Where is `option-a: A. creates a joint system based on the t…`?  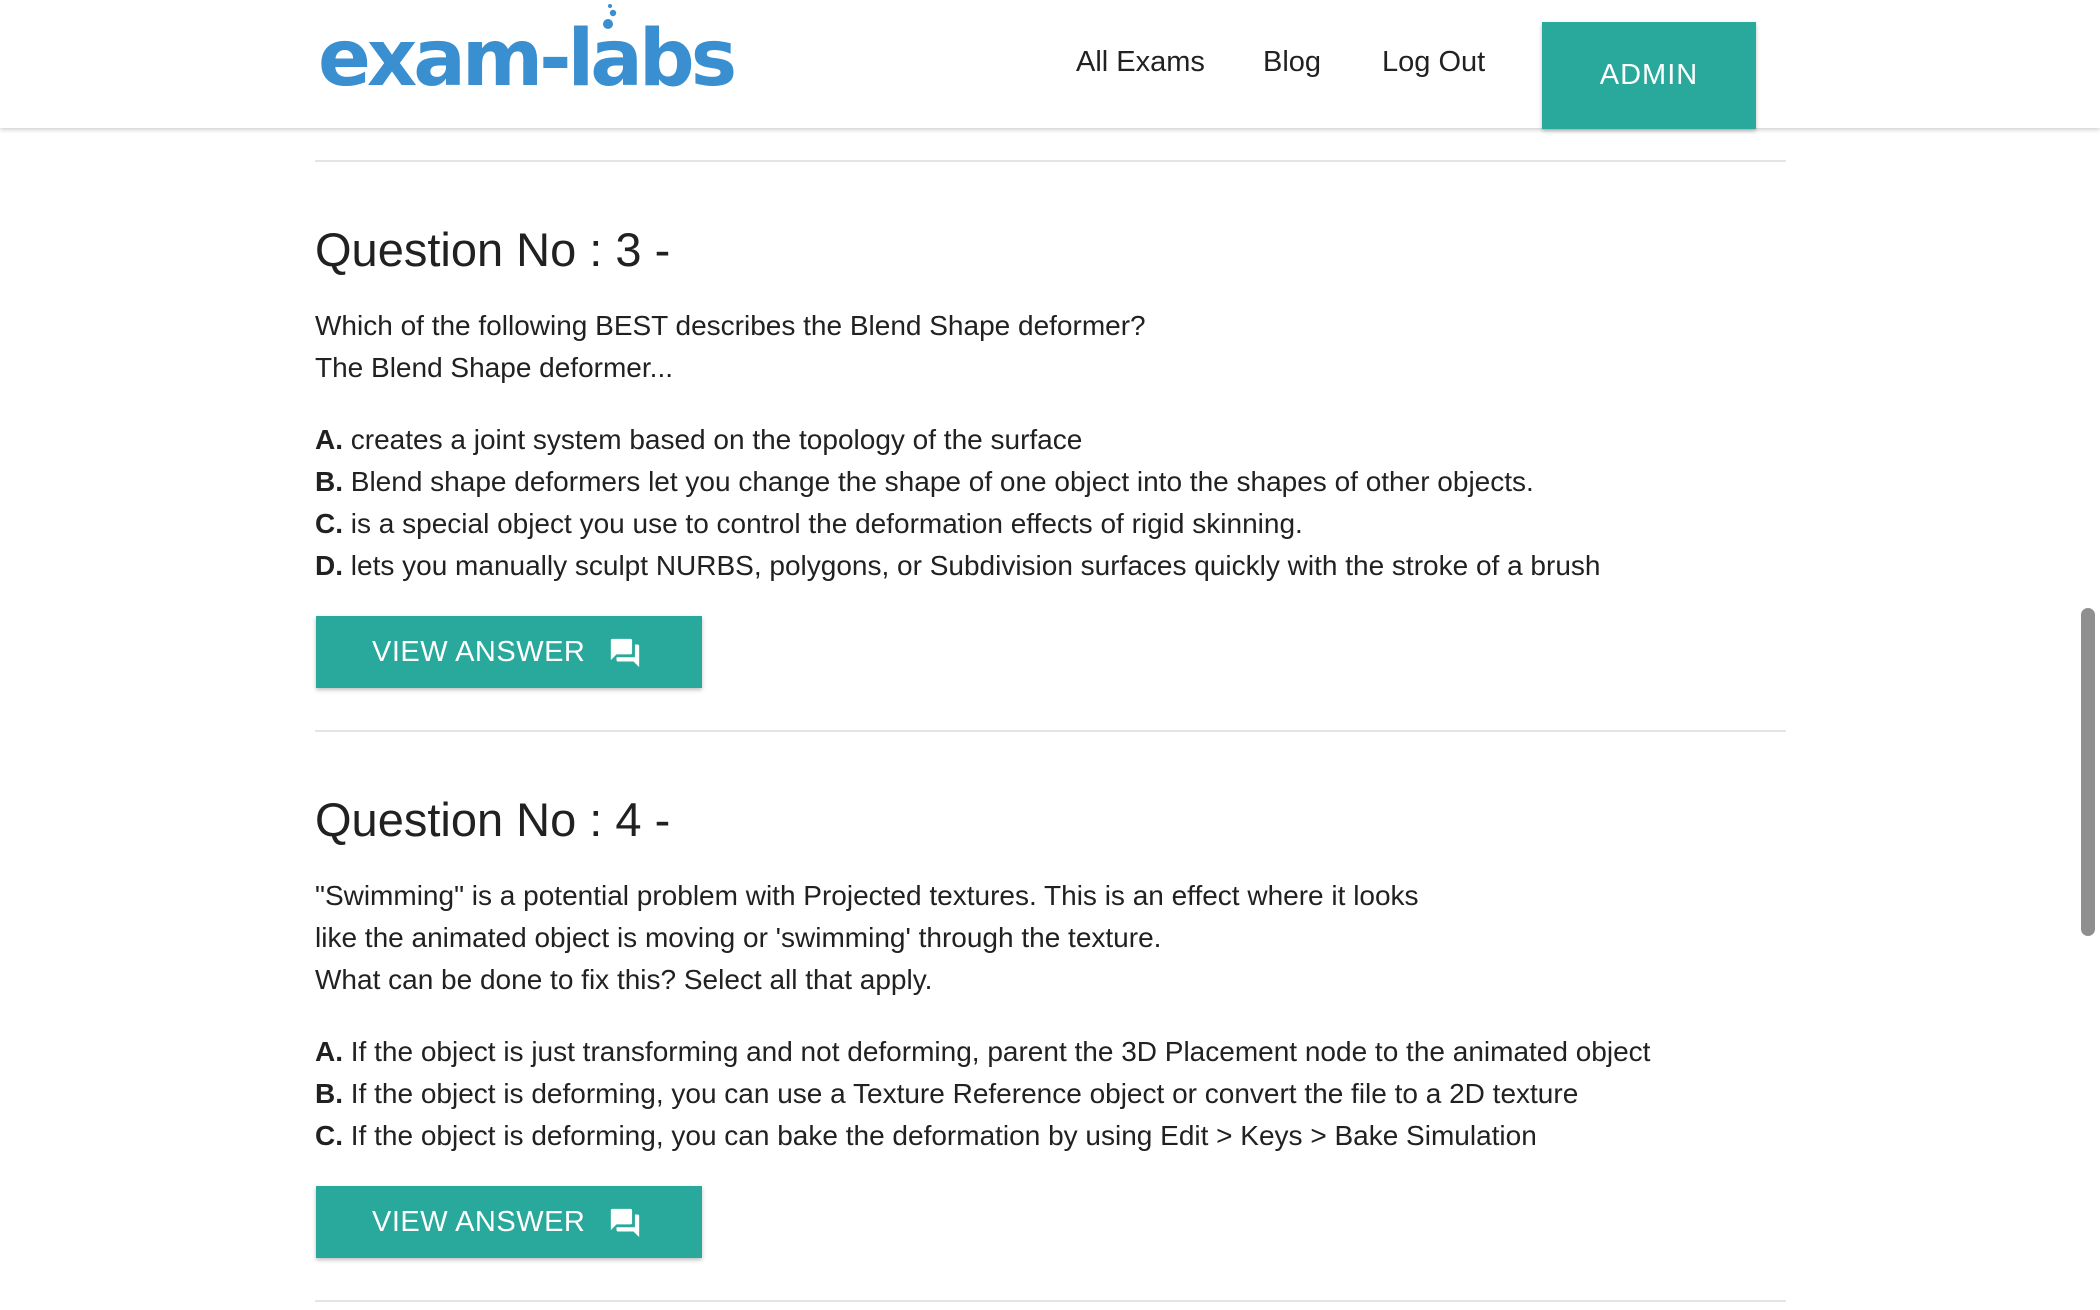
option-a: A. creates a joint system based on the t… is located at coordinates (957, 440).